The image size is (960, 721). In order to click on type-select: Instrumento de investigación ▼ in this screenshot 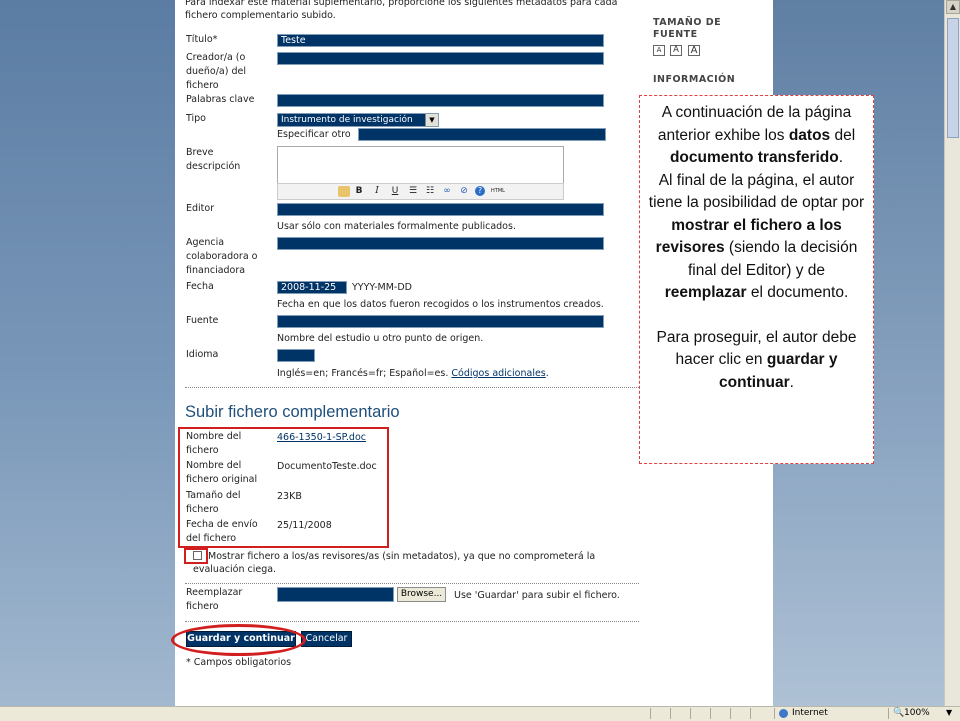, I will do `click(358, 120)`.